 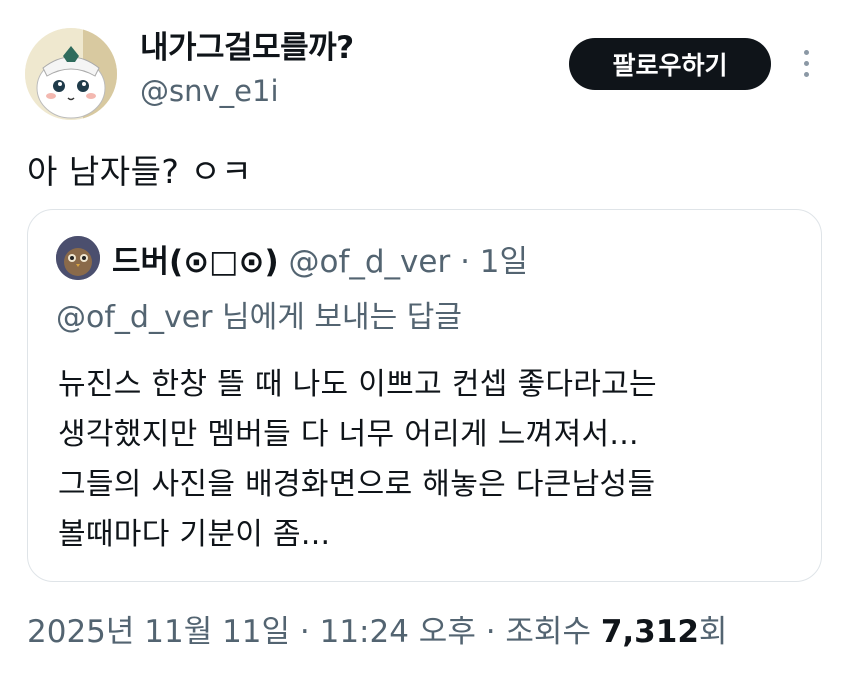 I want to click on tweet-text: 아 남자들? ㅇㅋ, so click(x=140, y=171).